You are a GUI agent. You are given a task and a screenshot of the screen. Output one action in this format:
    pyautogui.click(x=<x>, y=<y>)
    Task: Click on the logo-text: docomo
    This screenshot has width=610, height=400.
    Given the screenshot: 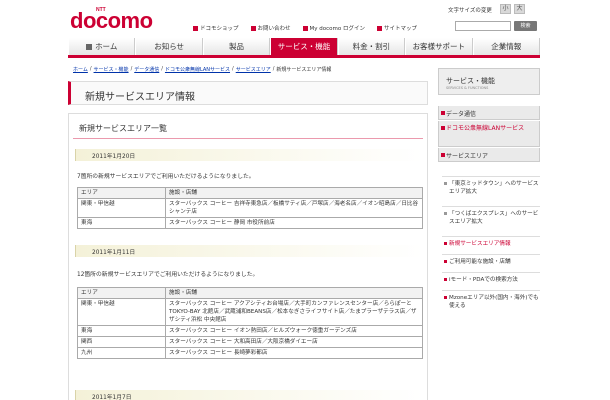 What is the action you would take?
    pyautogui.click(x=111, y=20)
    